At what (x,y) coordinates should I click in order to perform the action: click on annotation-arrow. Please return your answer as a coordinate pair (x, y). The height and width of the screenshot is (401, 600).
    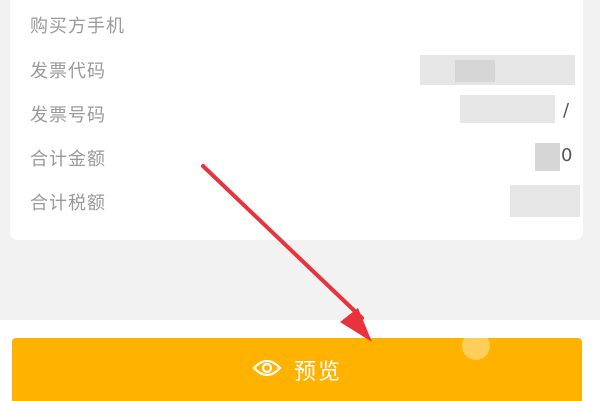
    Looking at the image, I should click on (286, 253).